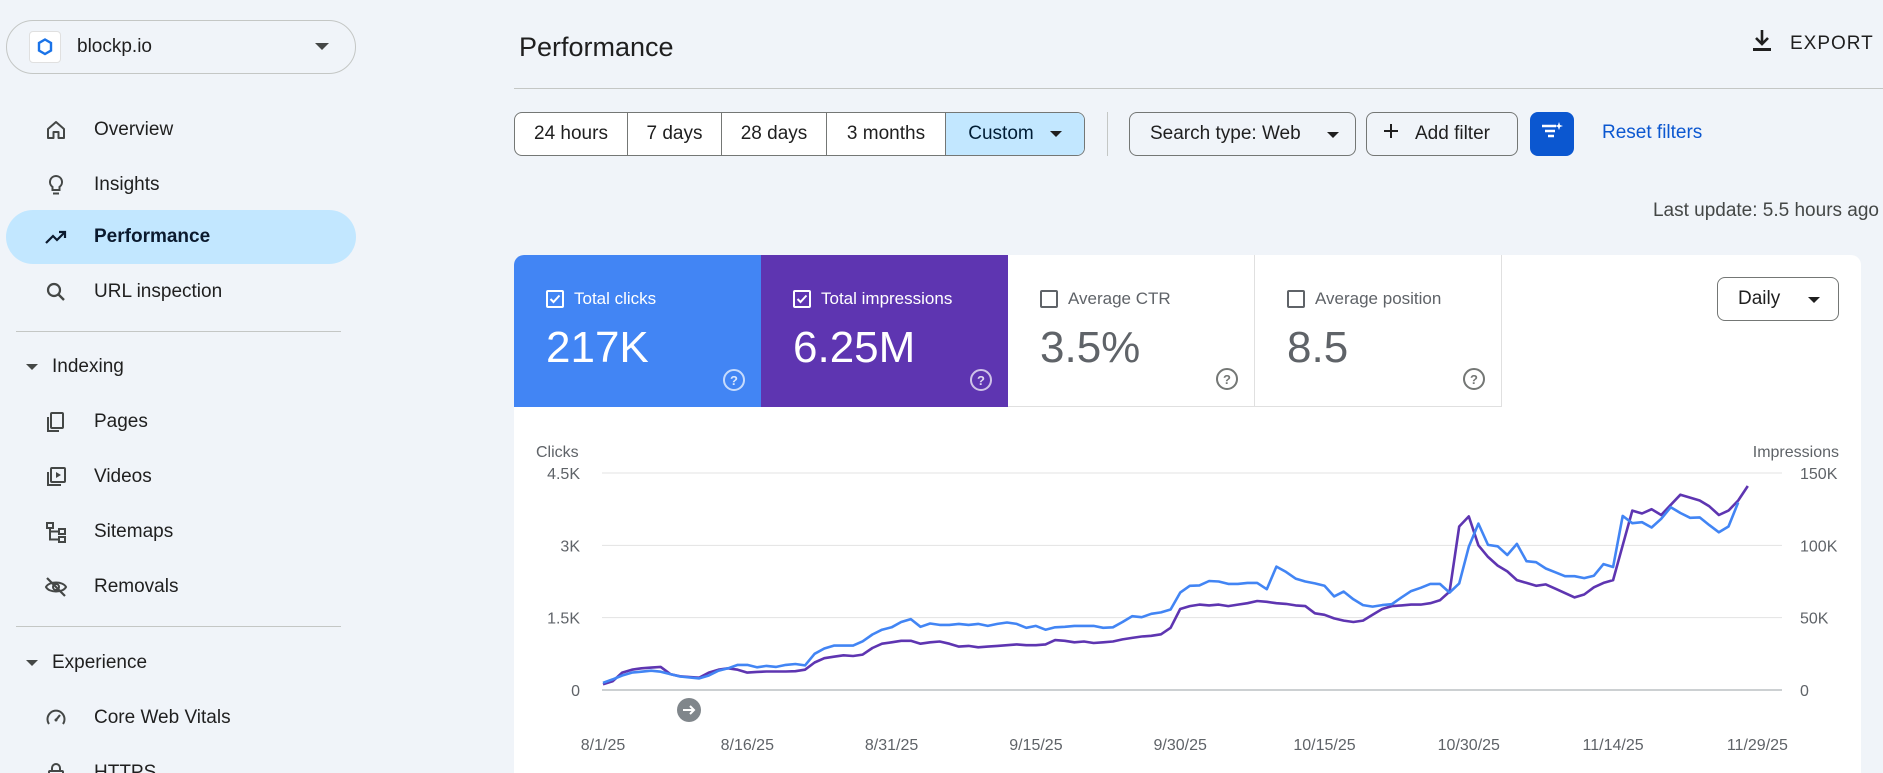 Image resolution: width=1883 pixels, height=773 pixels. I want to click on sidebar-item-label: URL inspection, so click(158, 291).